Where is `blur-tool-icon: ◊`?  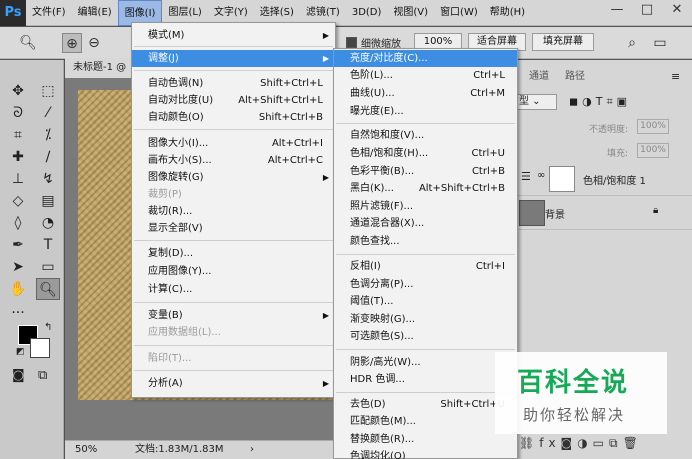
blur-tool-icon: ◊ is located at coordinates (18, 223).